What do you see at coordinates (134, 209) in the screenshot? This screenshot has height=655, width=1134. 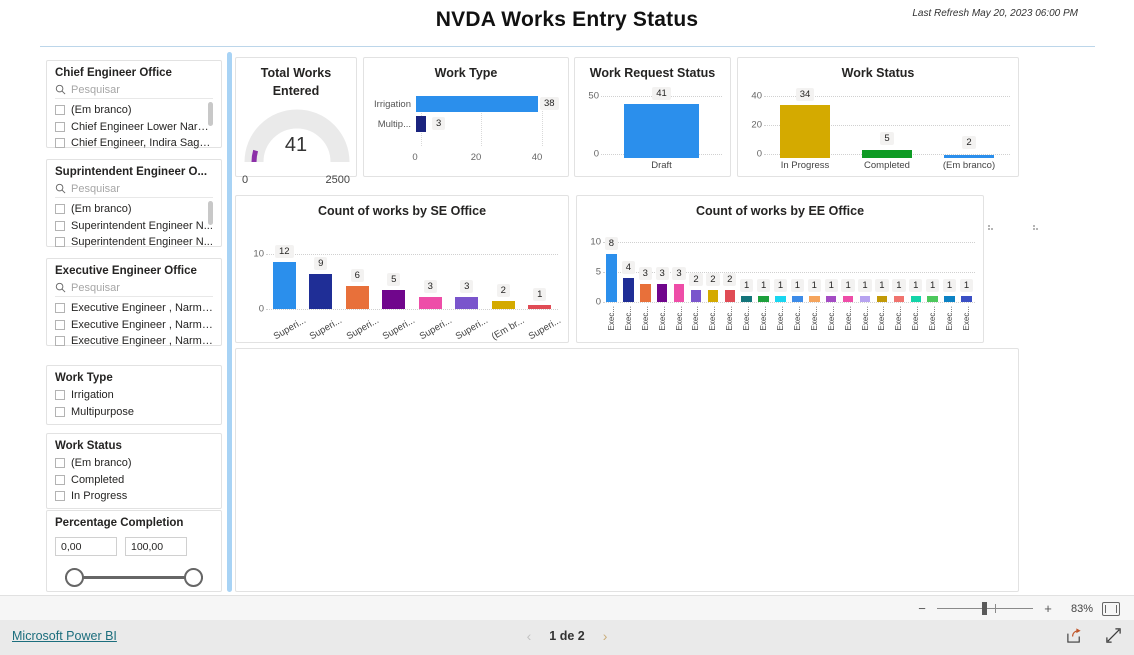 I see `slicer-item: (Em branco)` at bounding box center [134, 209].